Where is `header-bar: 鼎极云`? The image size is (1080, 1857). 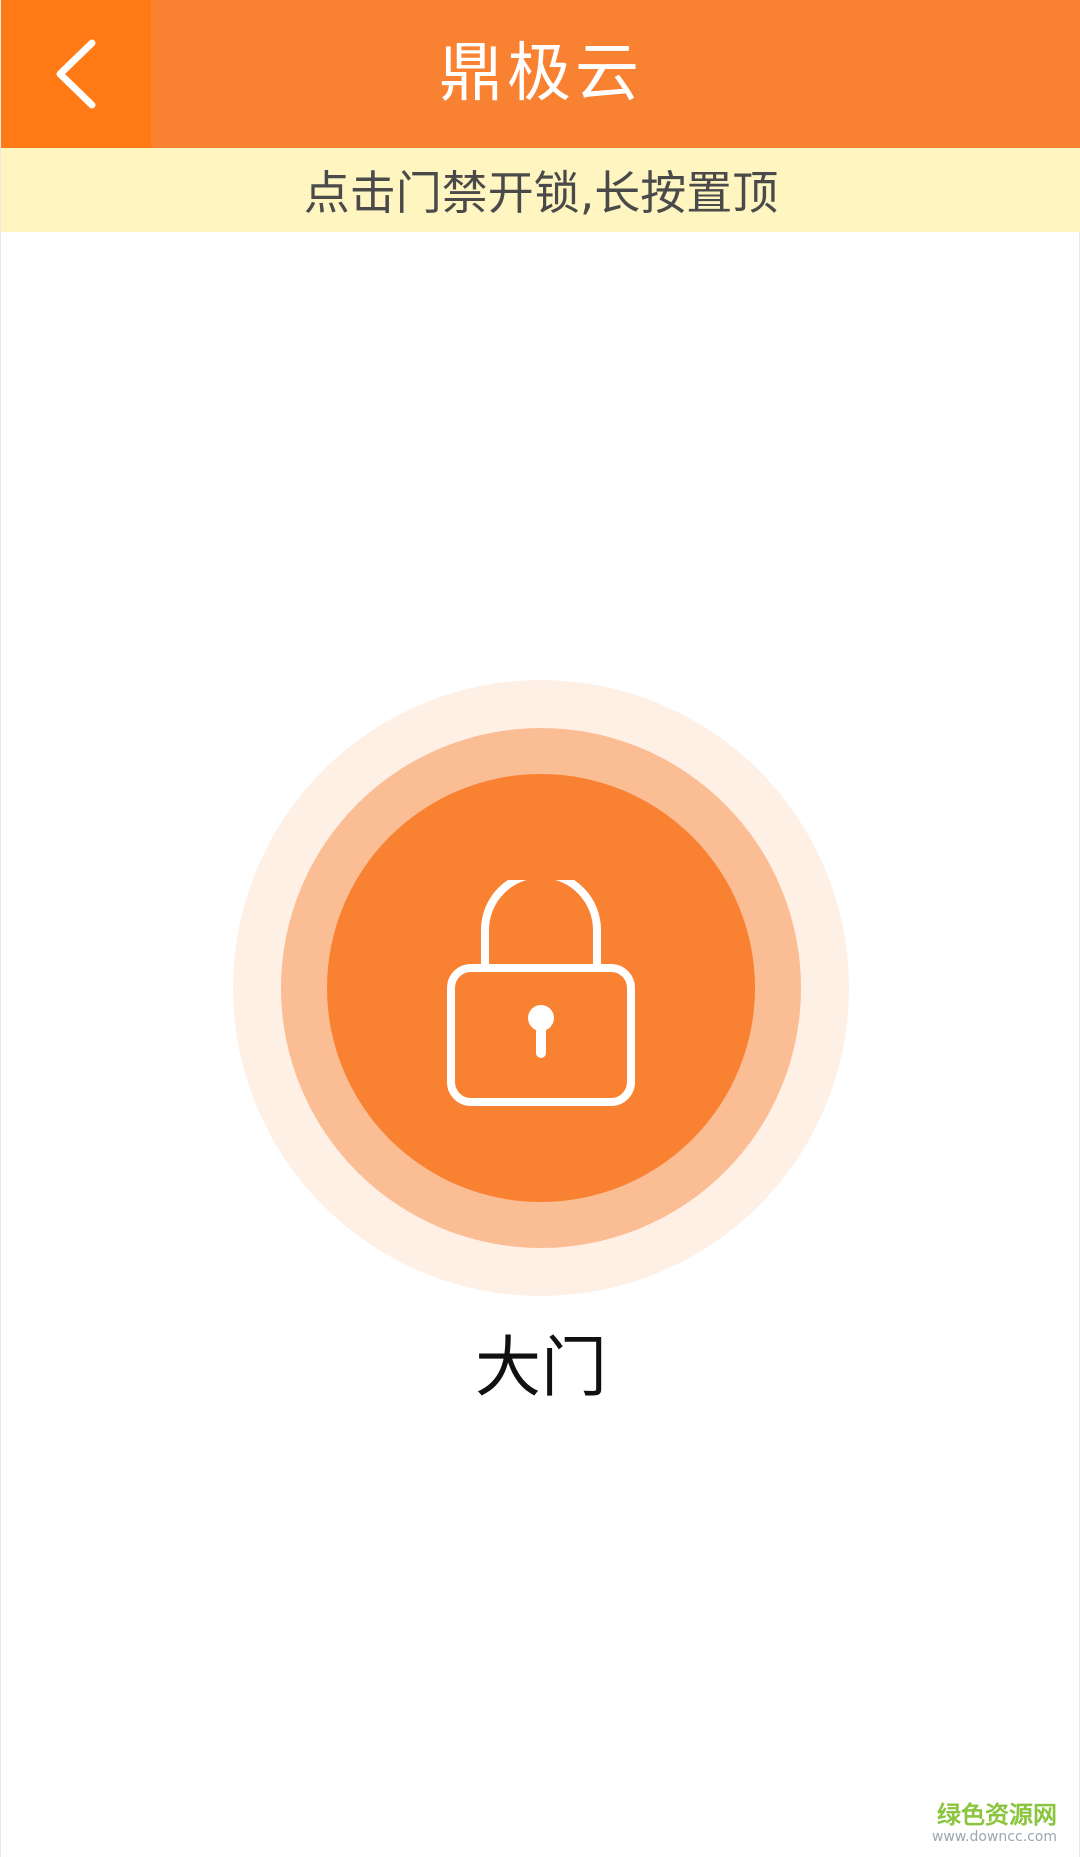 header-bar: 鼎极云 is located at coordinates (540, 74).